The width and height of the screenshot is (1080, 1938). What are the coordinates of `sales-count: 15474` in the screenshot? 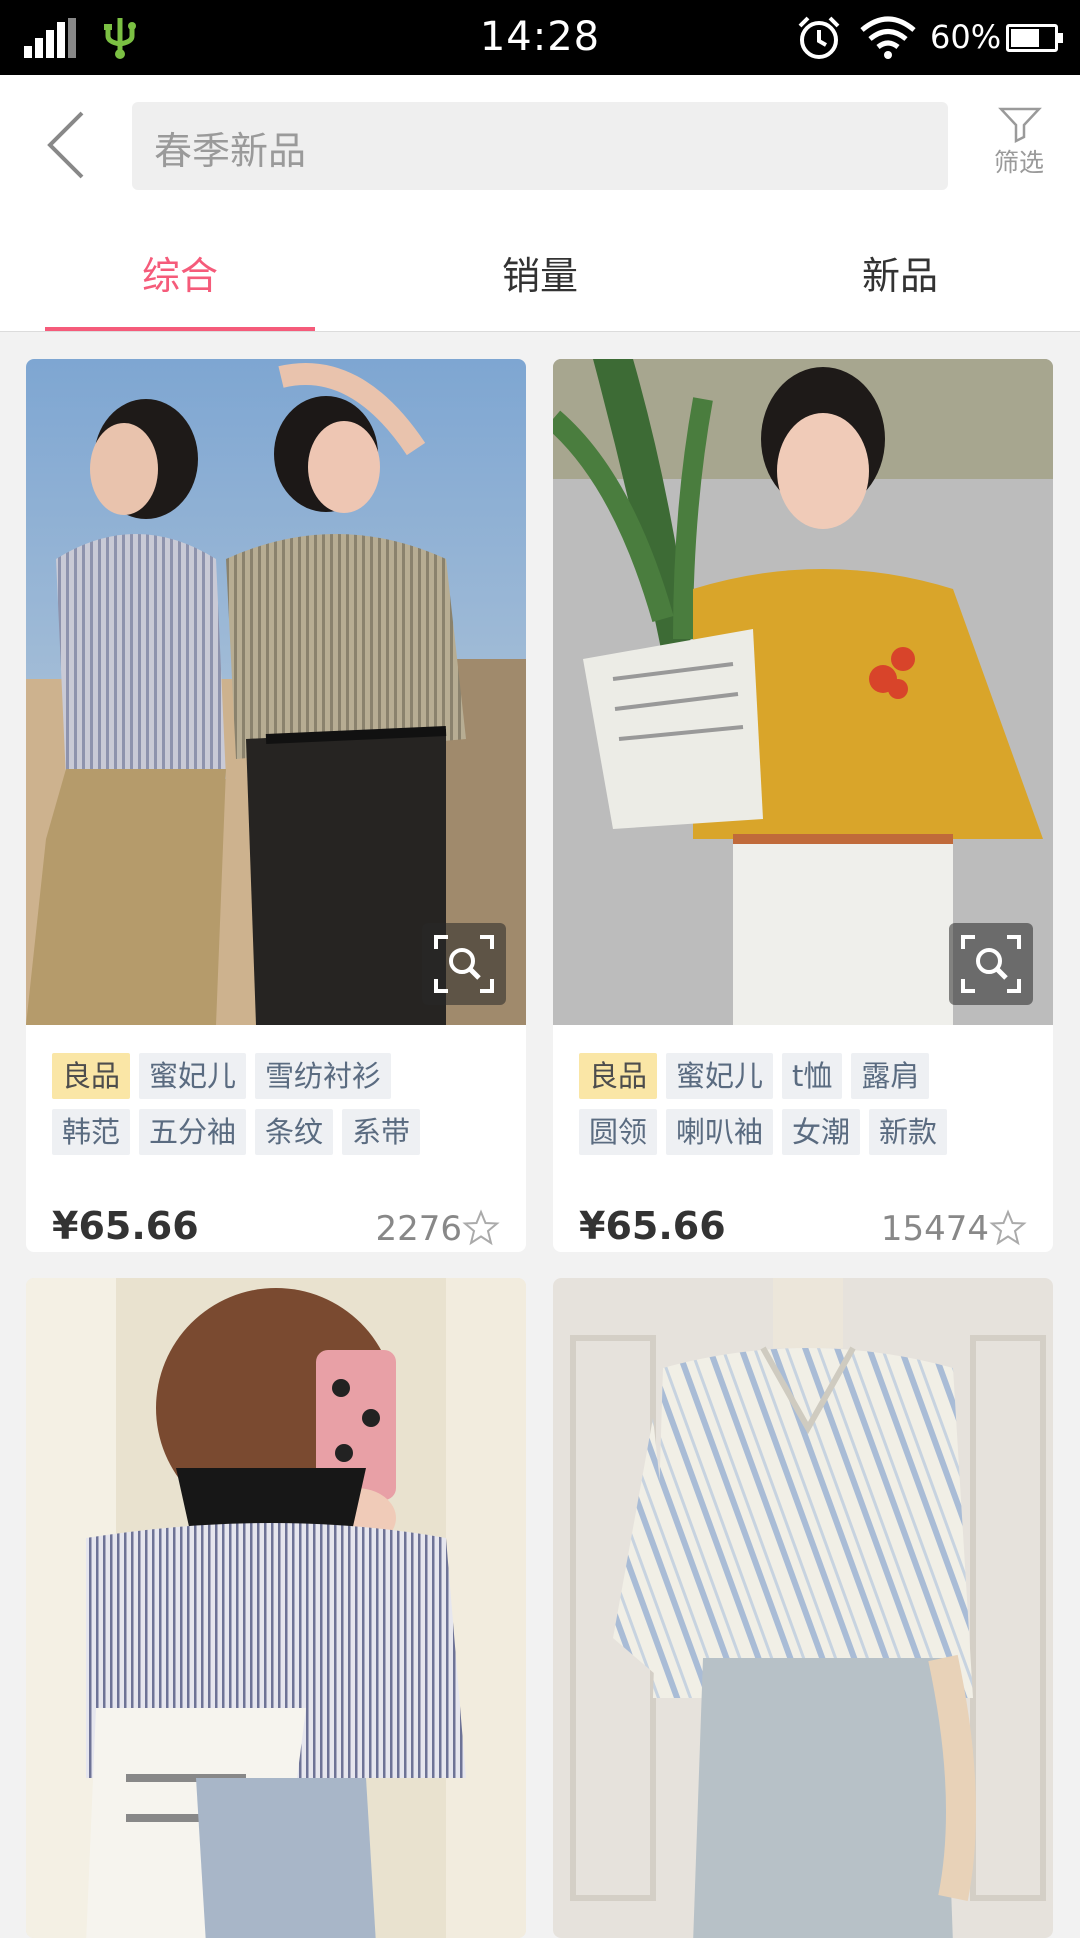 It's located at (934, 1229).